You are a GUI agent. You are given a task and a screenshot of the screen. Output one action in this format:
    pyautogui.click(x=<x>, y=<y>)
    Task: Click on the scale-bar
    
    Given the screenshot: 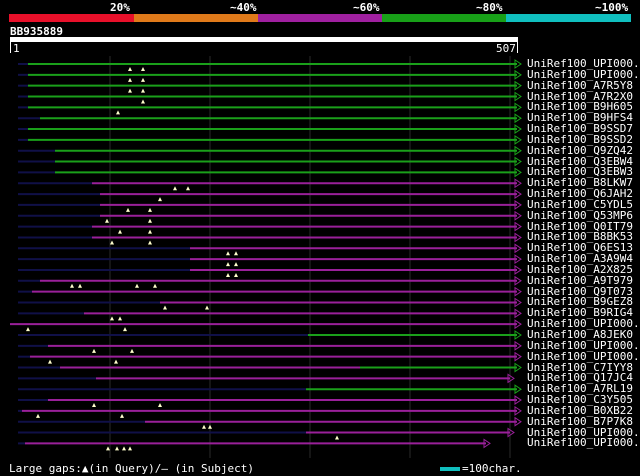 What is the action you would take?
    pyautogui.click(x=450, y=469)
    